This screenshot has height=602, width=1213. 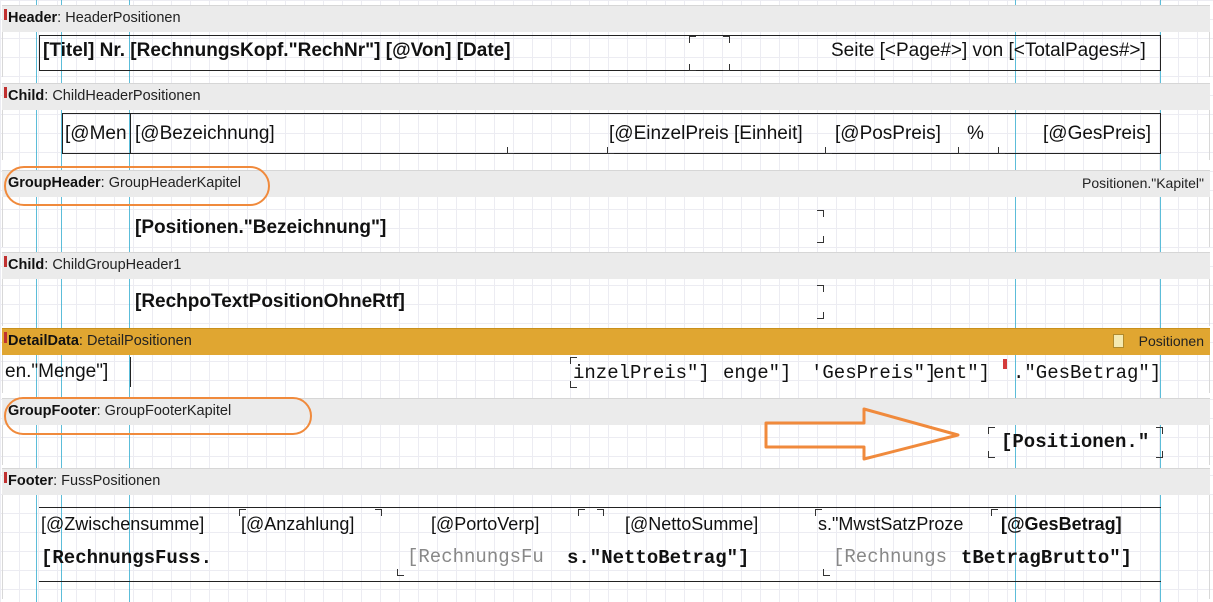 What do you see at coordinates (768, 373) in the screenshot?
I see `field-detail-menge-2: enge"]` at bounding box center [768, 373].